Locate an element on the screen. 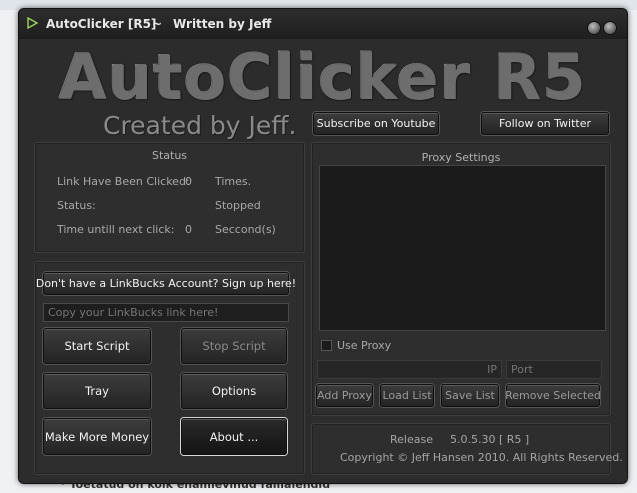 This screenshot has height=493, width=637. clicks-unit: Times. is located at coordinates (233, 181).